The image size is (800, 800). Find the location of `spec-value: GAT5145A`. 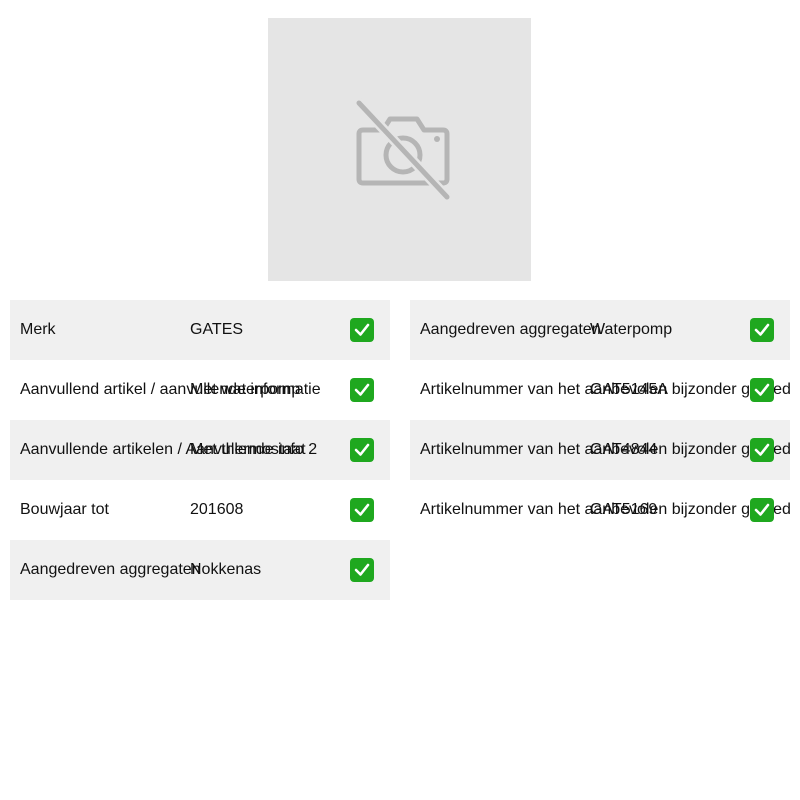

spec-value: GAT5145A is located at coordinates (629, 389).